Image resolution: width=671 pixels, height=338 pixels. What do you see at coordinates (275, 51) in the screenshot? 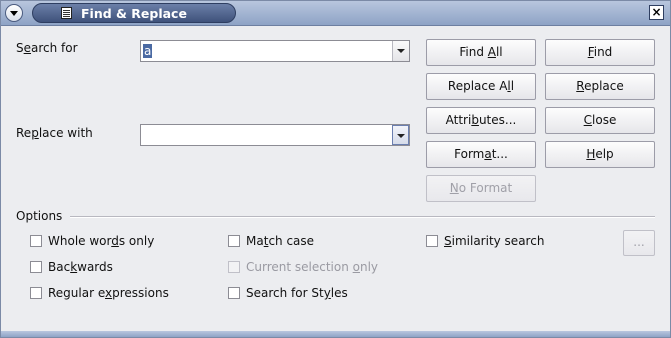
I see `search-combo: a` at bounding box center [275, 51].